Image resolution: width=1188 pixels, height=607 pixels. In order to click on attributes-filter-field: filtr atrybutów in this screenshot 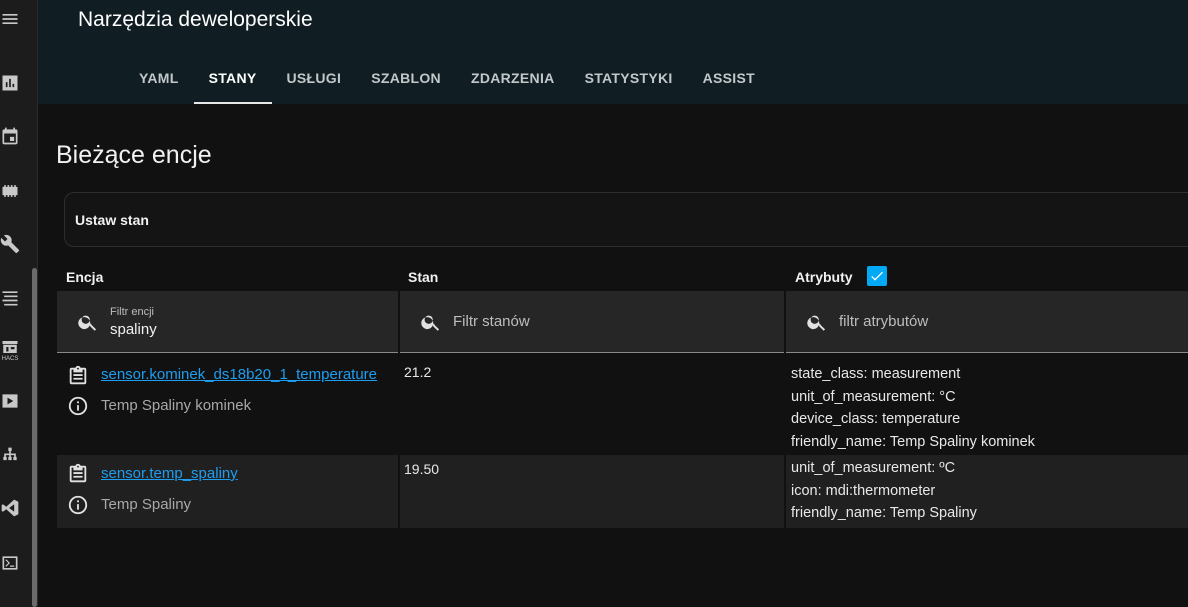, I will do `click(987, 322)`.